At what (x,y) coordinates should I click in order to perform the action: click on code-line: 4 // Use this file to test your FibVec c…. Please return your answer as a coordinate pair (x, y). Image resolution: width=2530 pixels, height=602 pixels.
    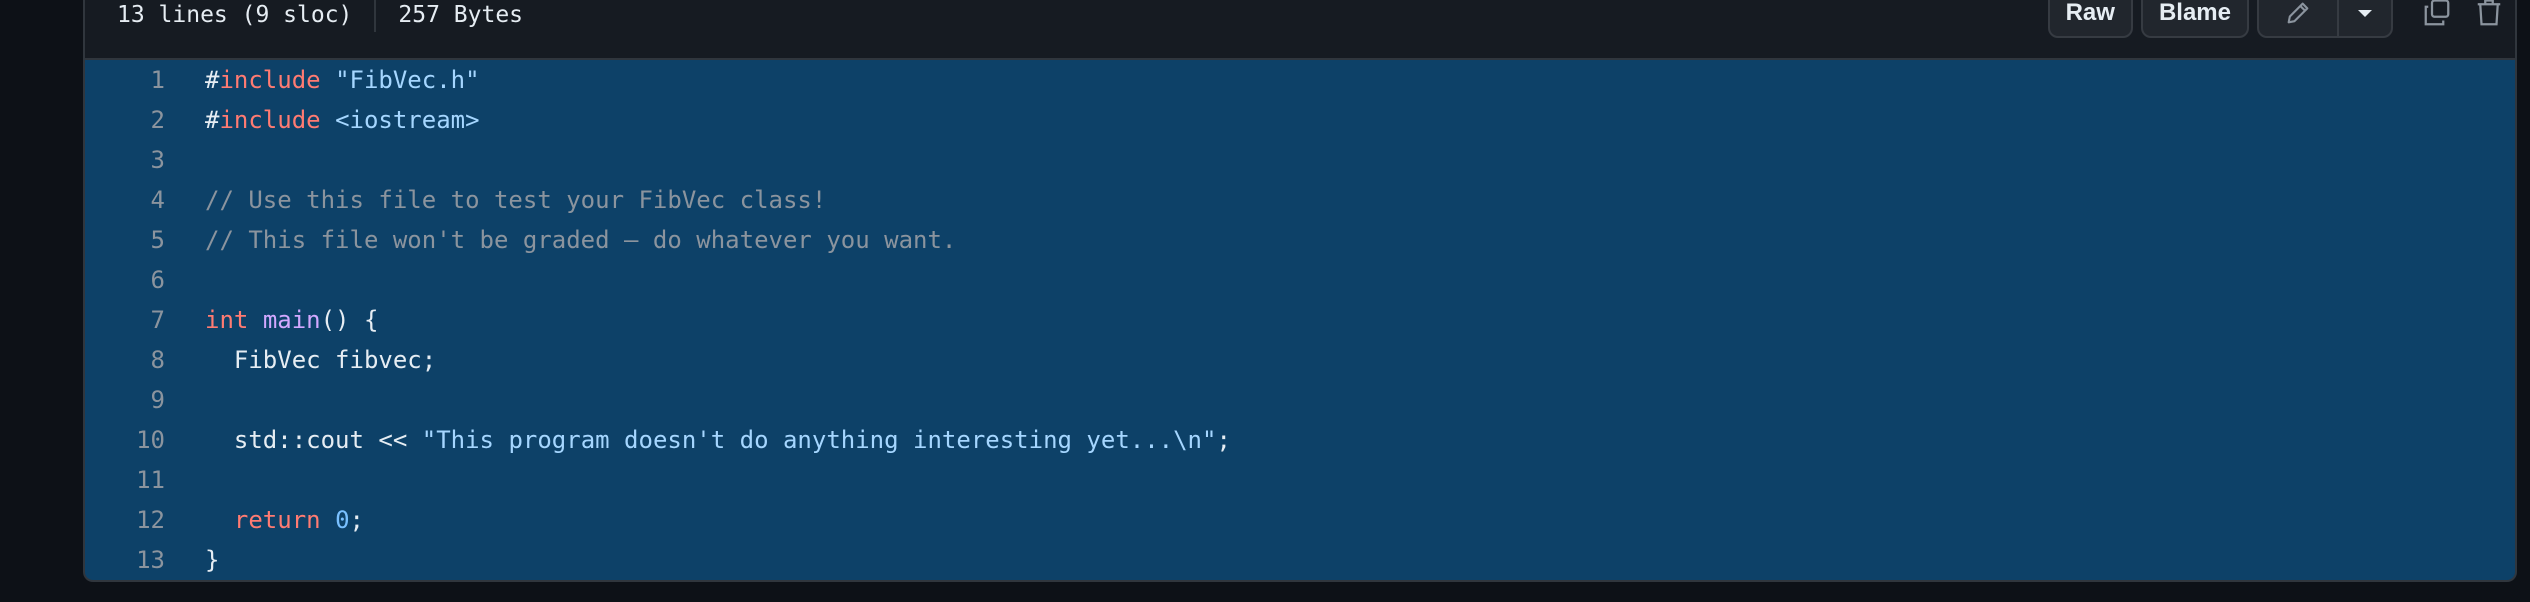
    Looking at the image, I should click on (1300, 200).